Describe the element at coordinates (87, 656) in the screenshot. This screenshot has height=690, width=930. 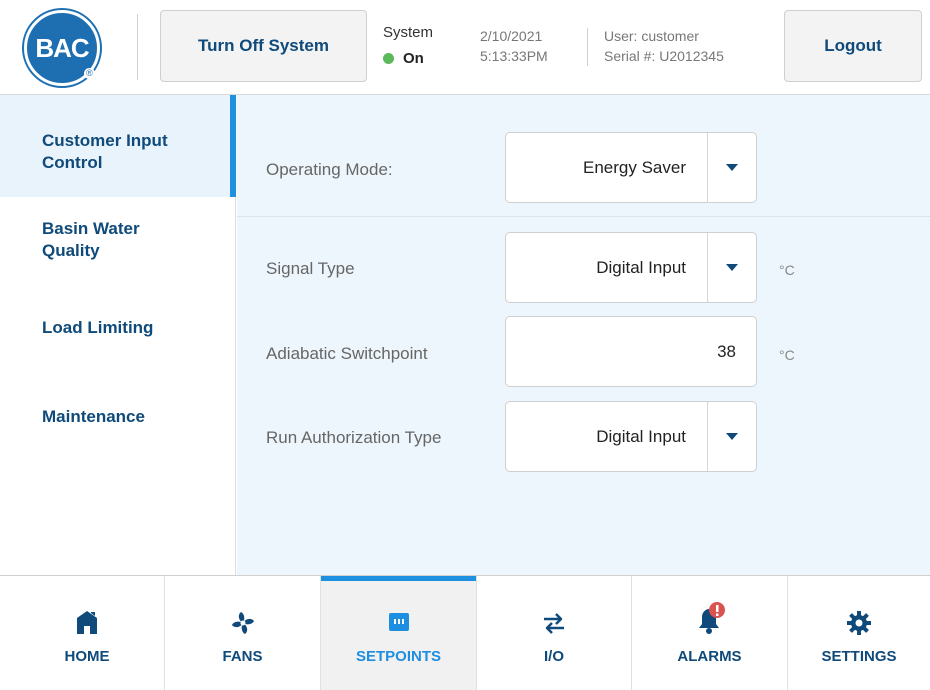
I see `nav-label: HOME` at that location.